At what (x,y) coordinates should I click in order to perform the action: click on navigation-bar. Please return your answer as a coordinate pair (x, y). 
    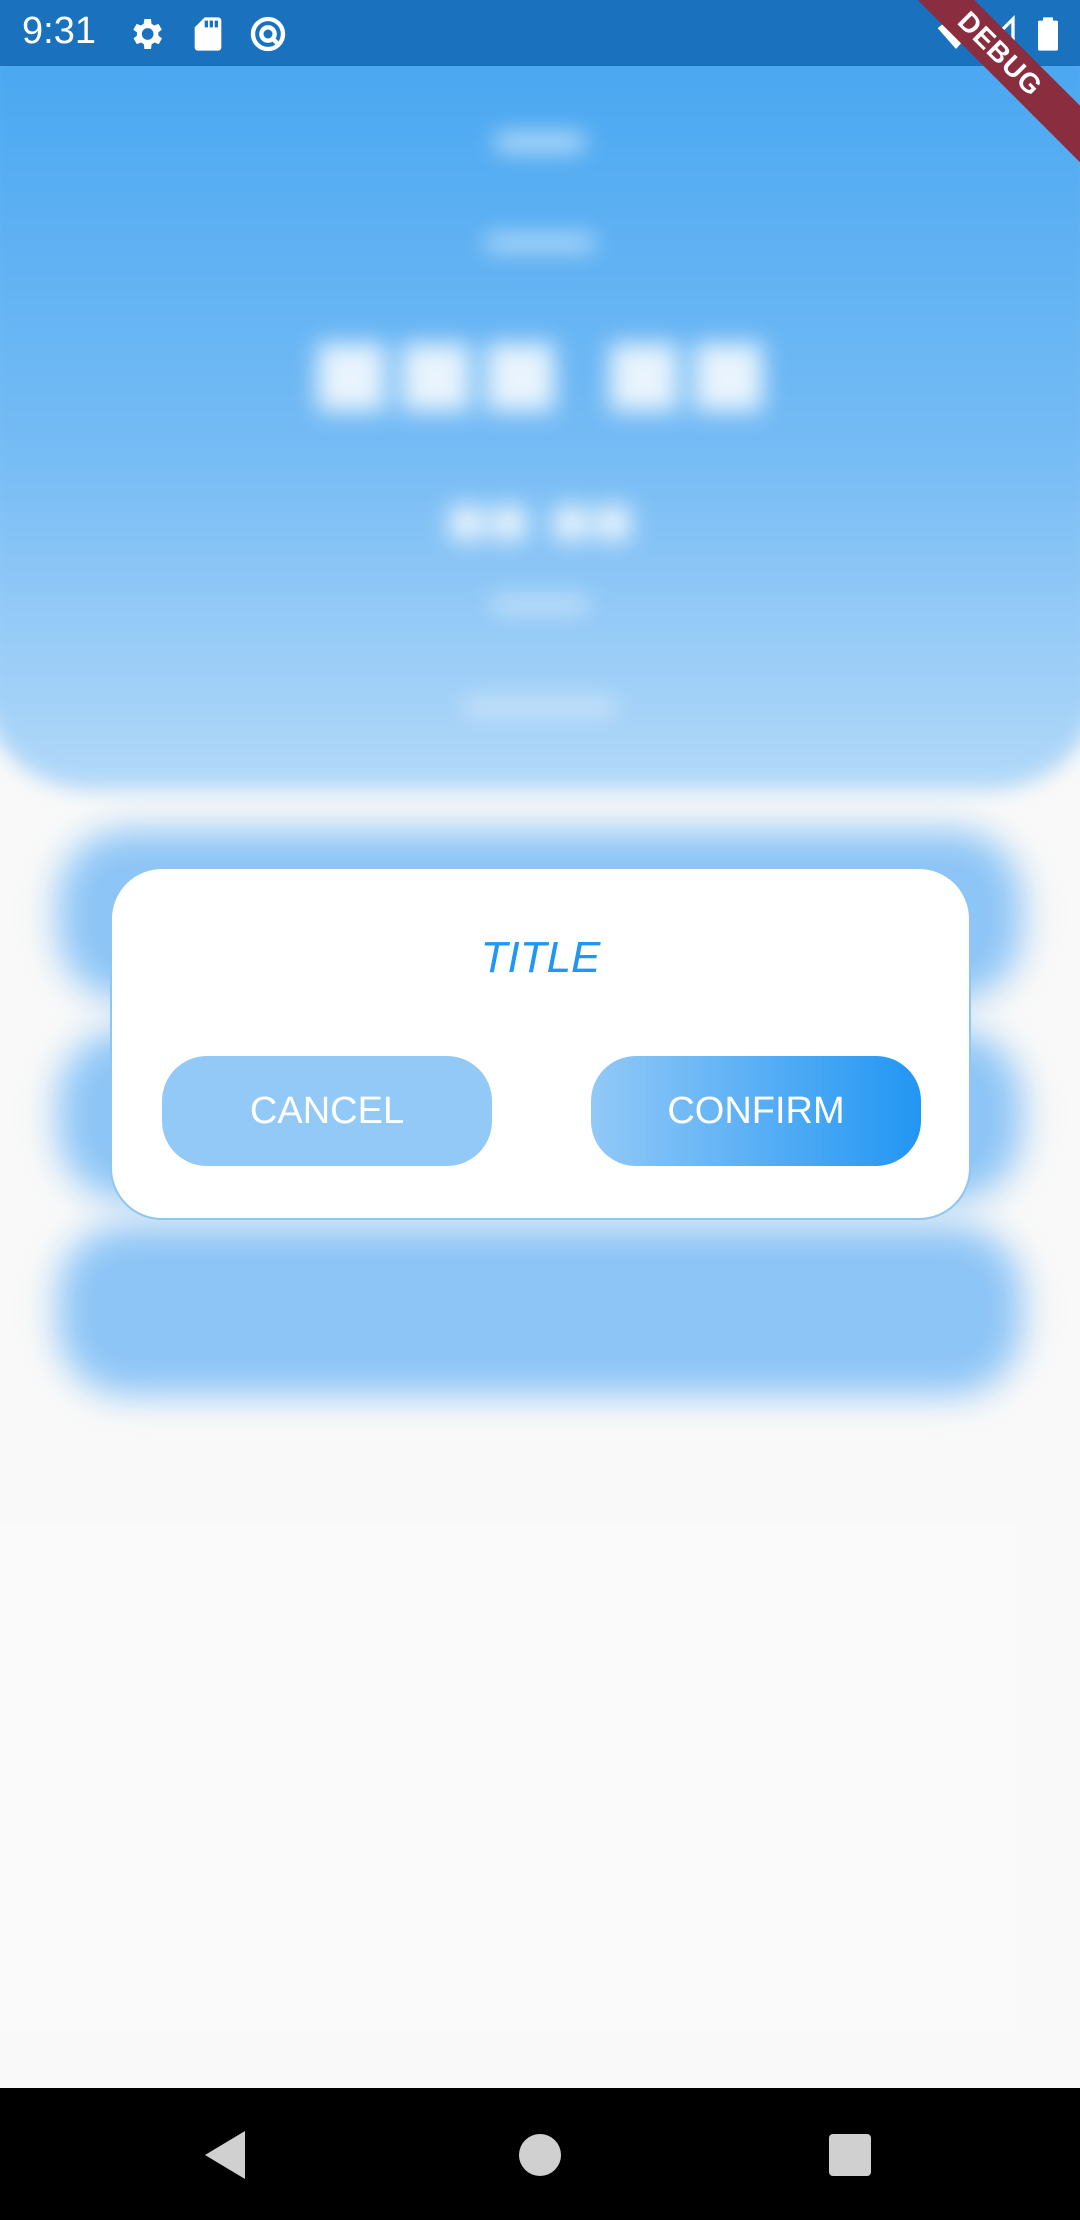
    Looking at the image, I should click on (540, 2154).